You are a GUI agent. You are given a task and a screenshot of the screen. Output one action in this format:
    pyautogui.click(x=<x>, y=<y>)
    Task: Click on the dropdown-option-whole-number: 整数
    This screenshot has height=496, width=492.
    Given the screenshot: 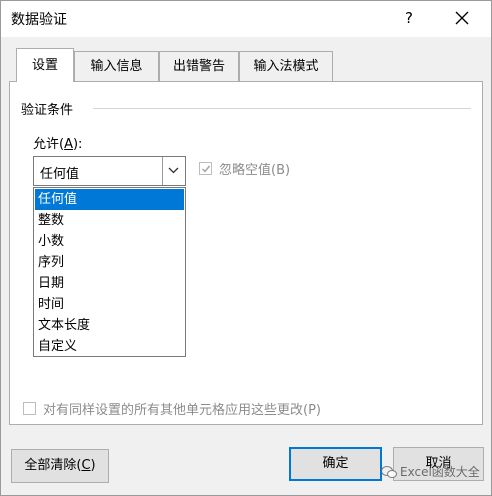 What is the action you would take?
    pyautogui.click(x=109, y=220)
    